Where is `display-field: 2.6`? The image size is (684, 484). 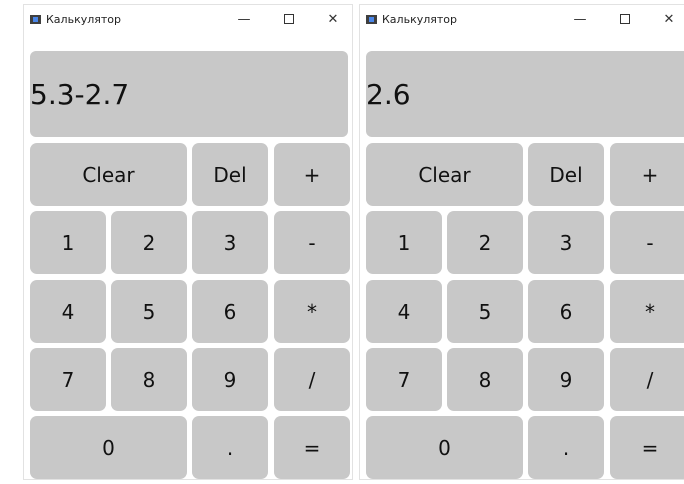 display-field: 2.6 is located at coordinates (525, 94).